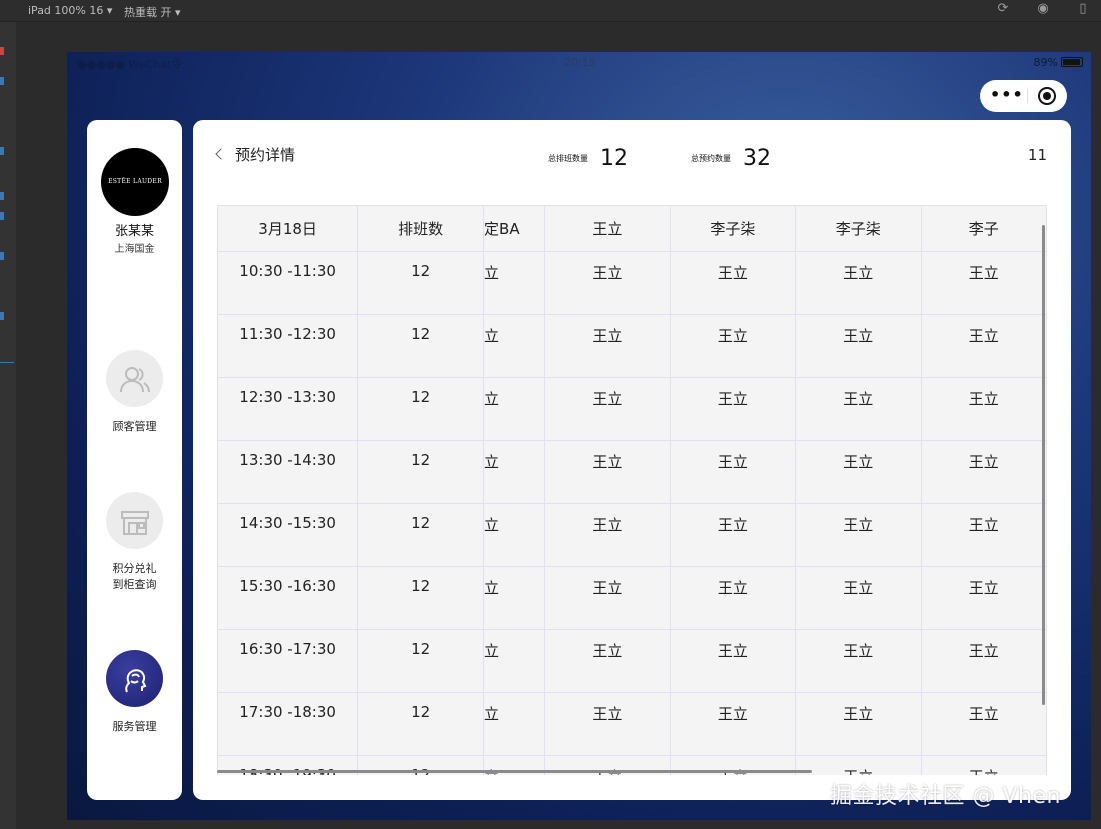 This screenshot has width=1101, height=829. Describe the element at coordinates (8, 425) in the screenshot. I see `ide-side-strip` at that location.